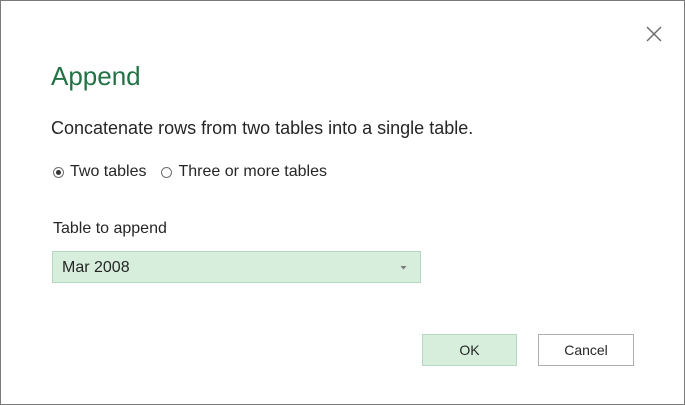  Describe the element at coordinates (58, 172) in the screenshot. I see `radio-button-checked-icon` at that location.